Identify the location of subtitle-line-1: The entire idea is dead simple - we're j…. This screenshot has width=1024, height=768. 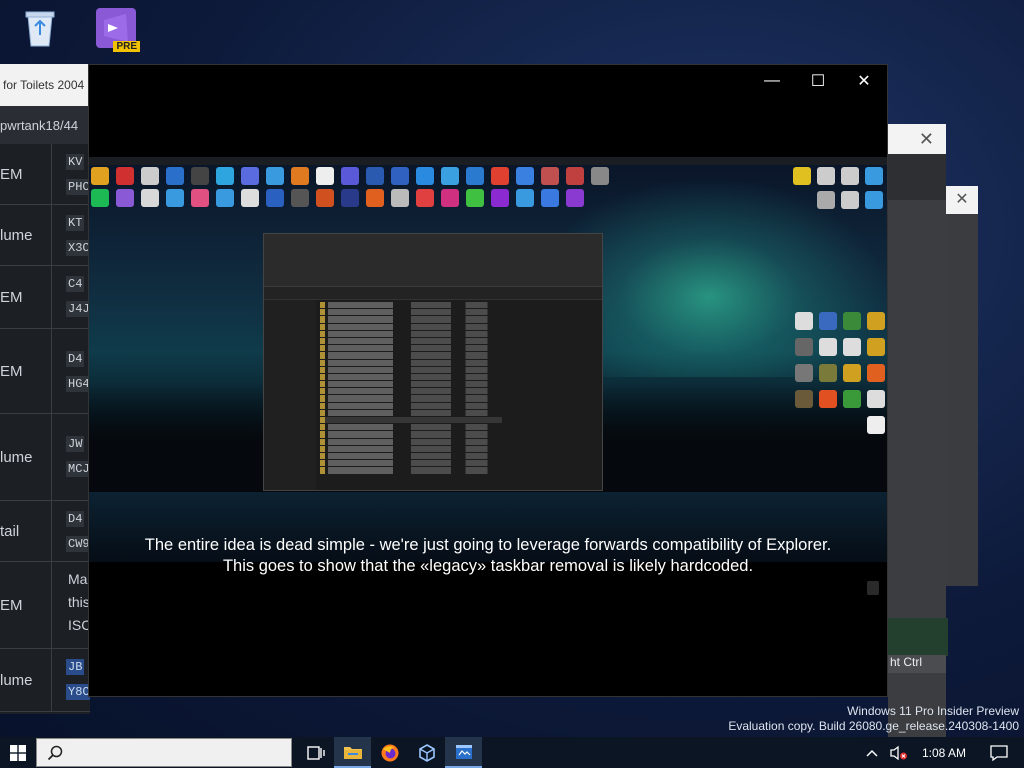
(488, 545).